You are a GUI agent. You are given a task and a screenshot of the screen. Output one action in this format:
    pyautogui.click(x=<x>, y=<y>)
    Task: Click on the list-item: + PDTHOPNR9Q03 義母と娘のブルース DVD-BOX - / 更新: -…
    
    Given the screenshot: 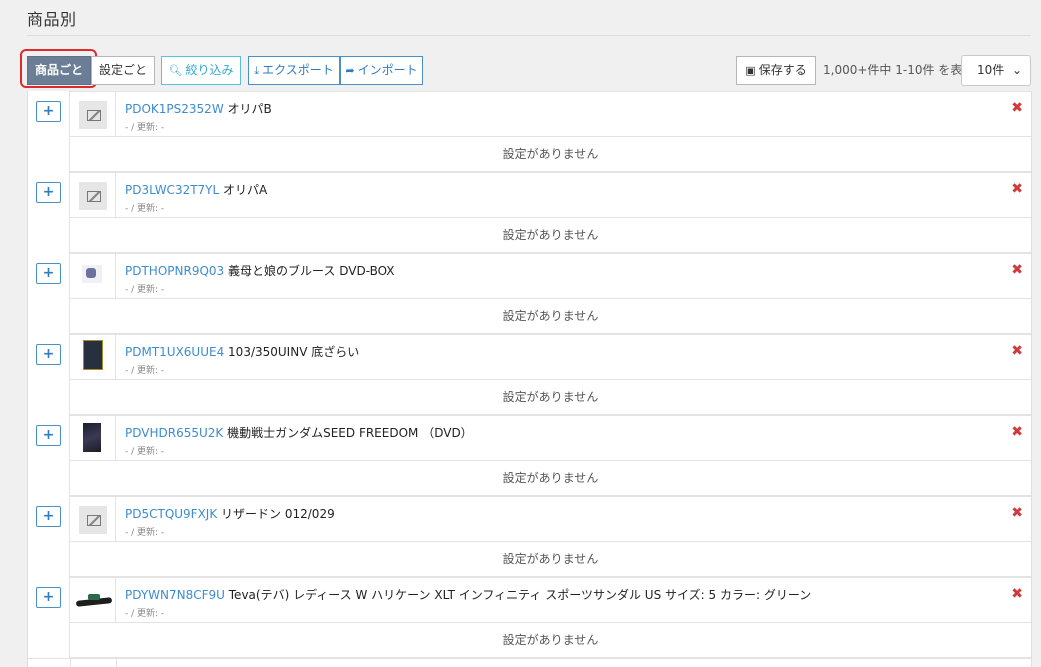 What is the action you would take?
    pyautogui.click(x=529, y=293)
    